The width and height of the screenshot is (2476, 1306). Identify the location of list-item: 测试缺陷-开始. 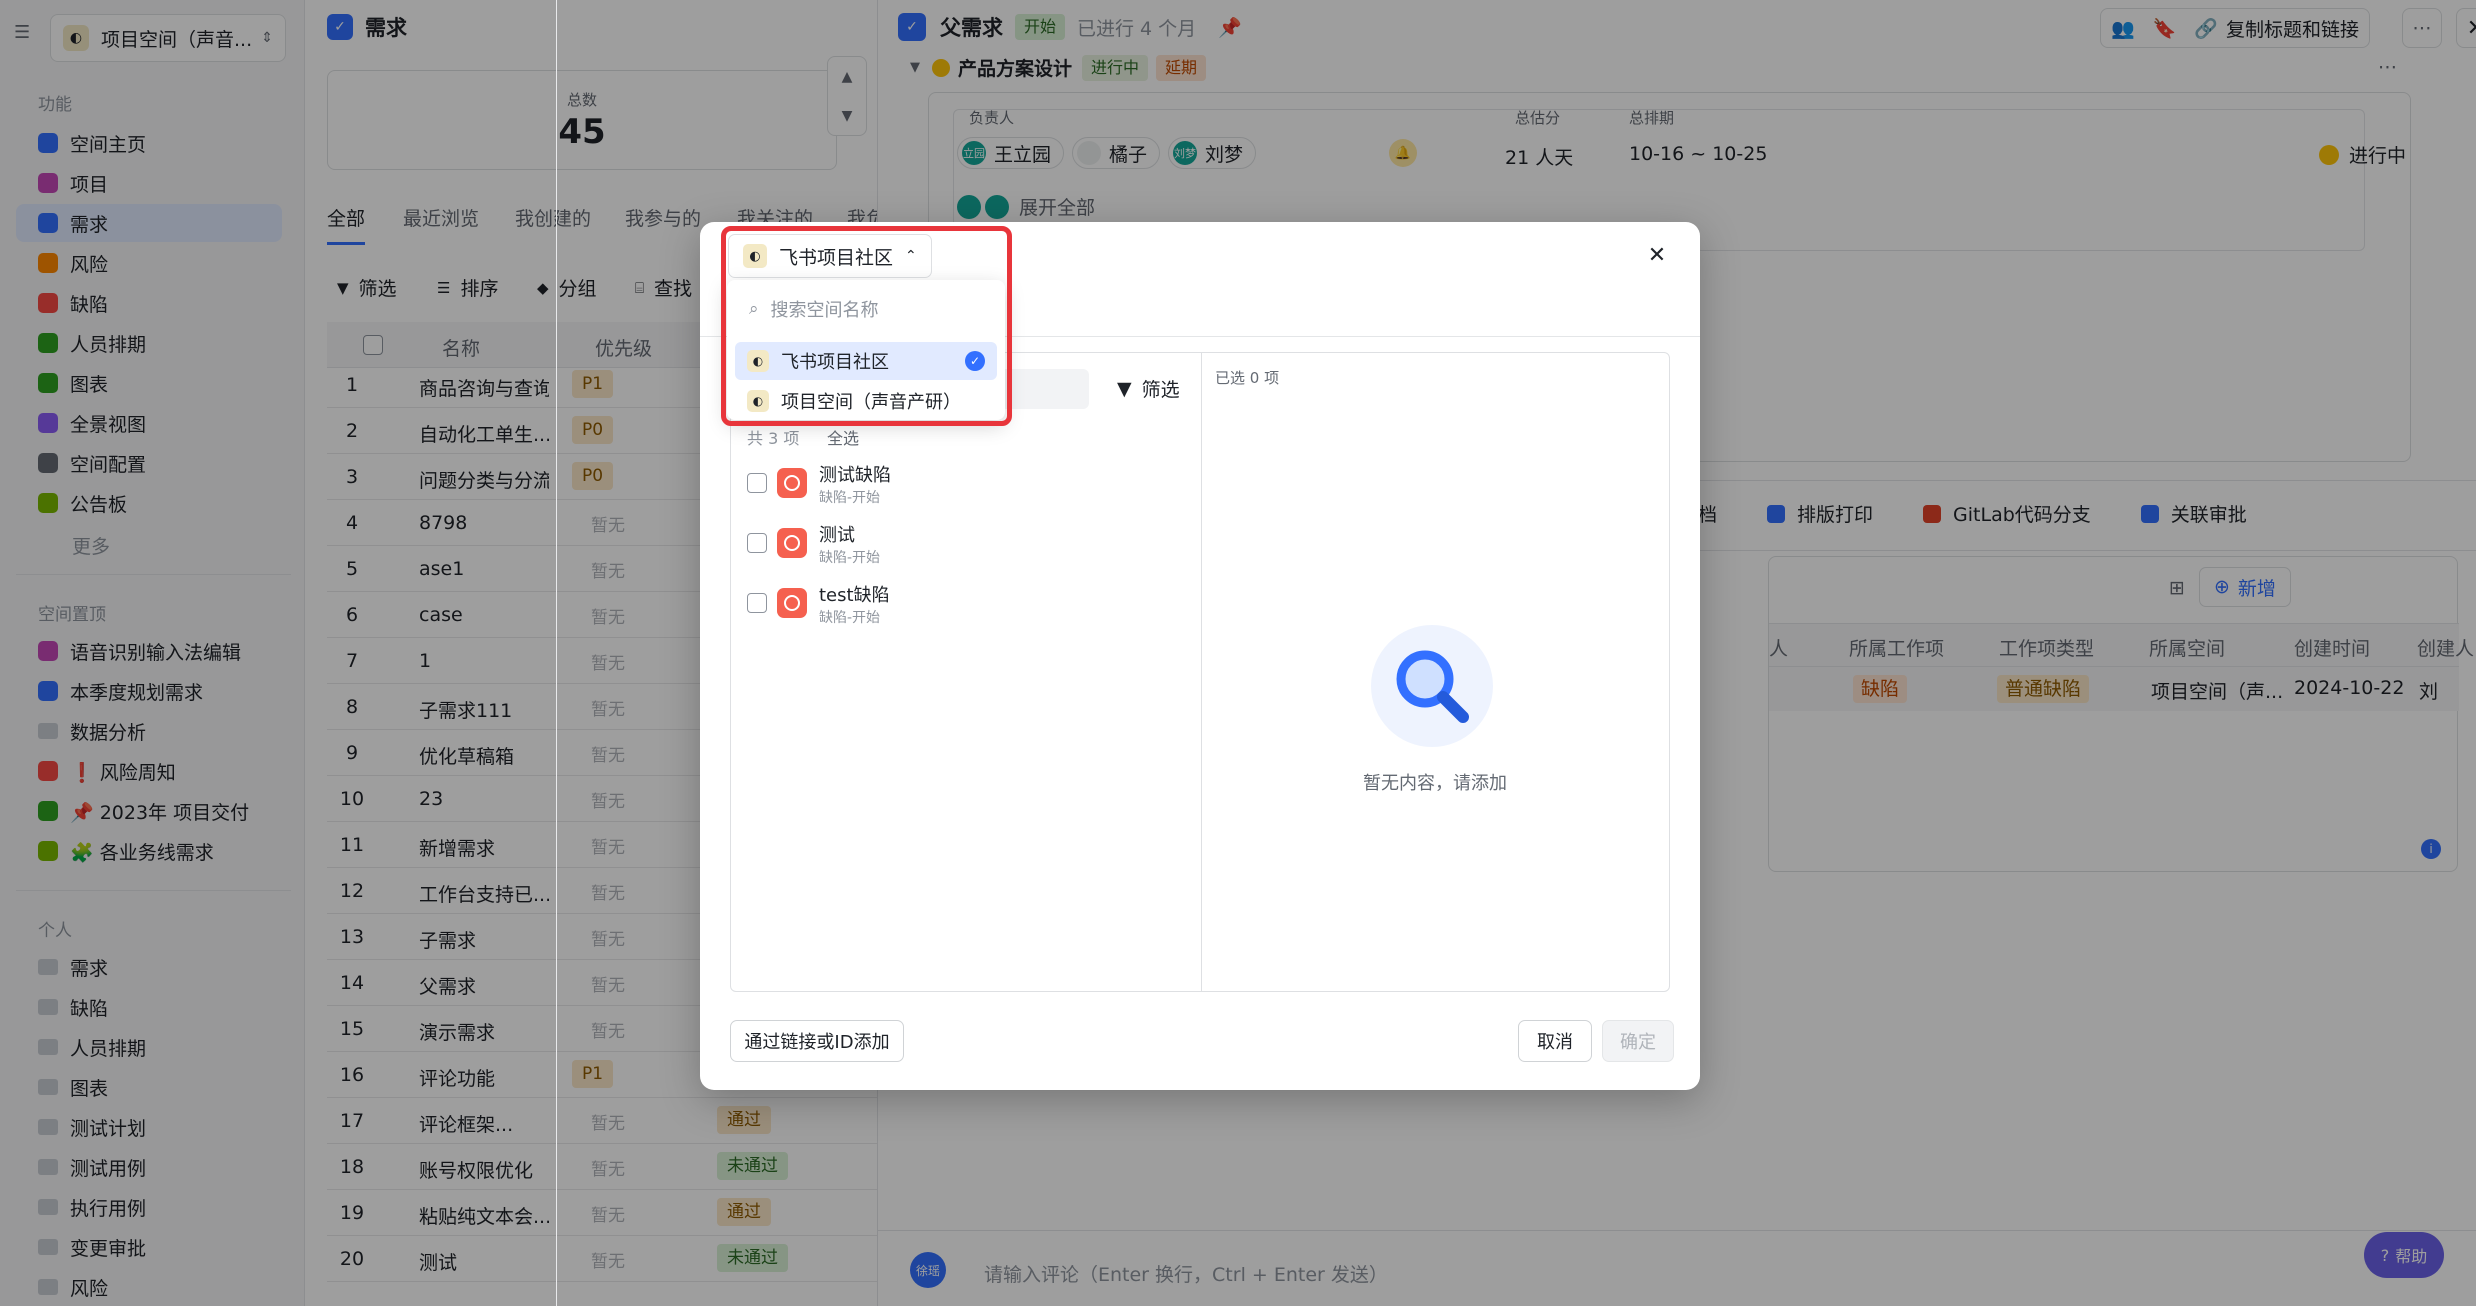
(967, 549).